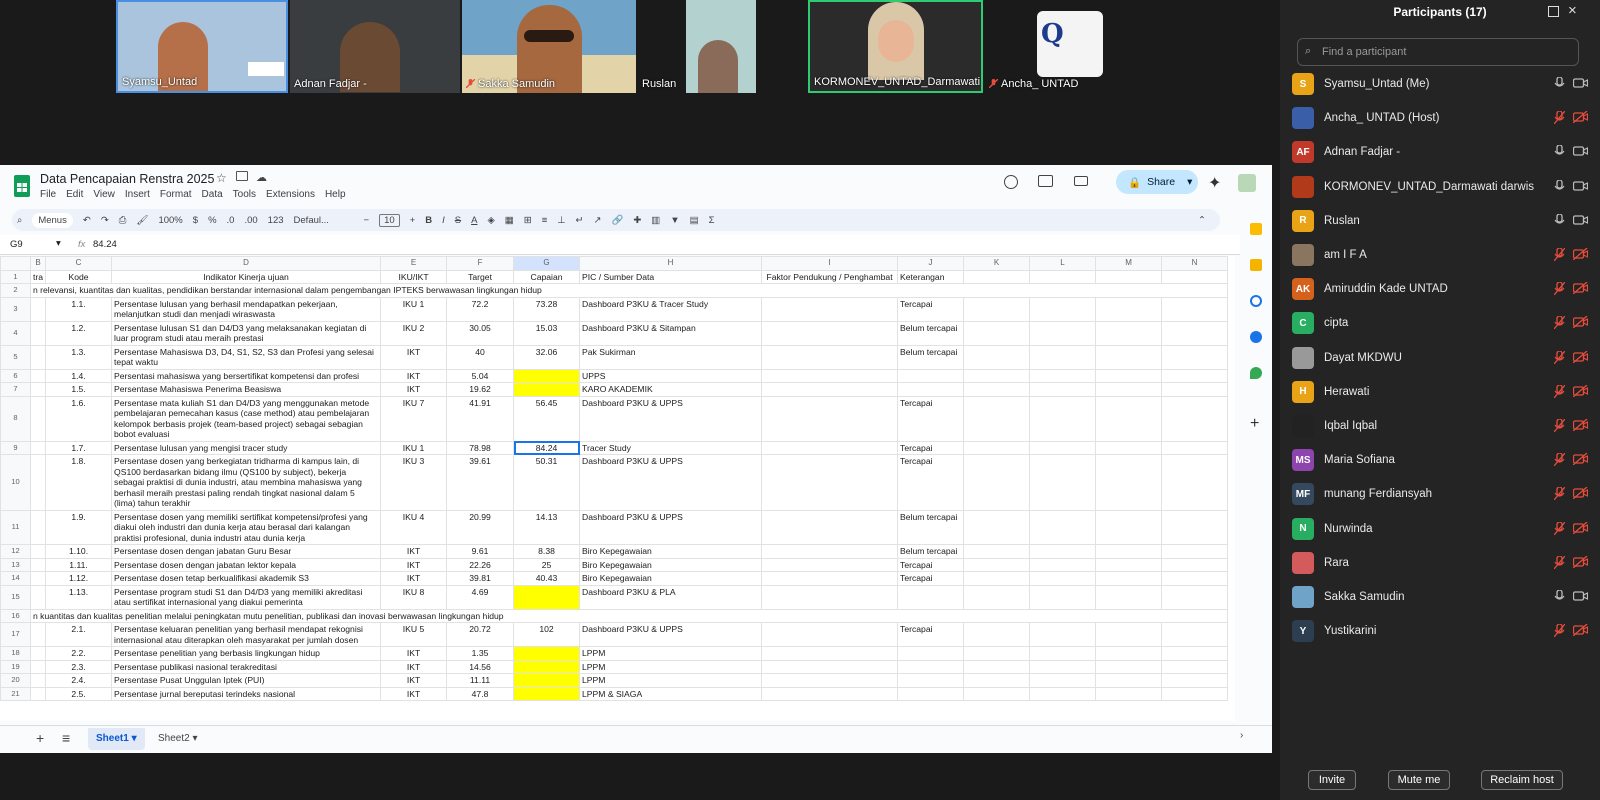 The height and width of the screenshot is (800, 1600). What do you see at coordinates (15, 357) in the screenshot?
I see `row-number: 5` at bounding box center [15, 357].